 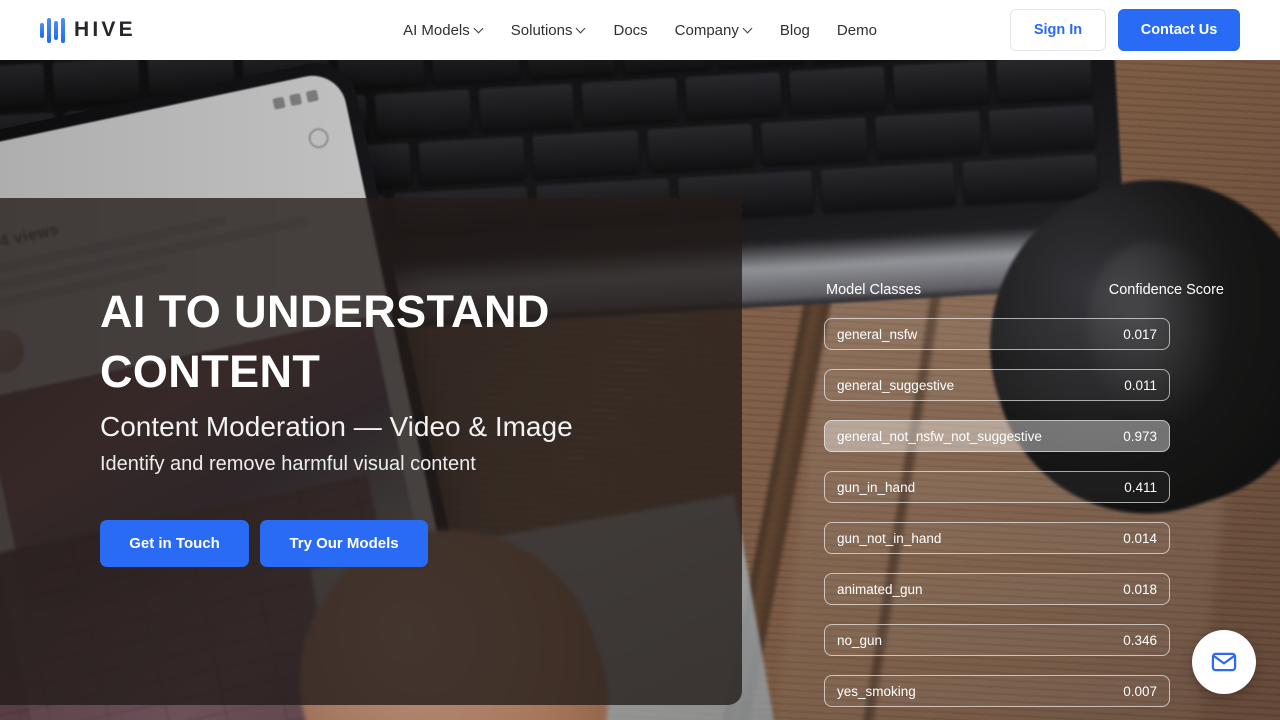 I want to click on header-actions: Sign In Contact Us, so click(x=1125, y=30).